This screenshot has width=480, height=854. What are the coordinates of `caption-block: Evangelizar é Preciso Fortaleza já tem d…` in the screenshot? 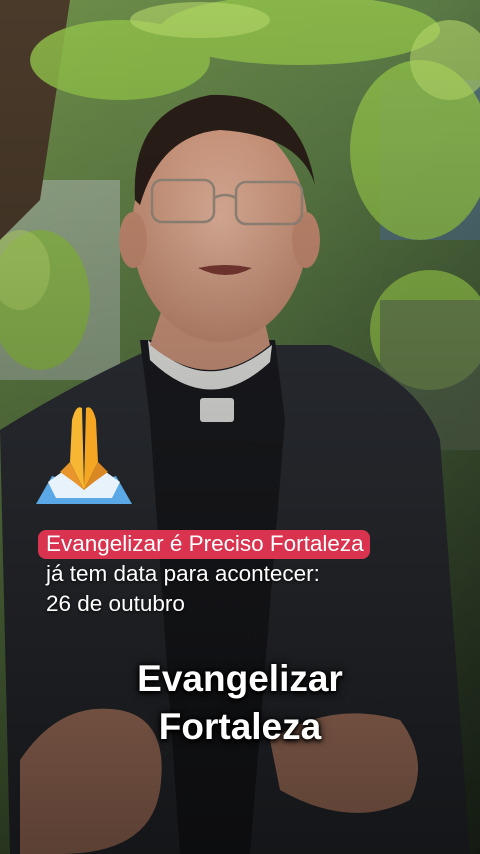 It's located at (248, 574).